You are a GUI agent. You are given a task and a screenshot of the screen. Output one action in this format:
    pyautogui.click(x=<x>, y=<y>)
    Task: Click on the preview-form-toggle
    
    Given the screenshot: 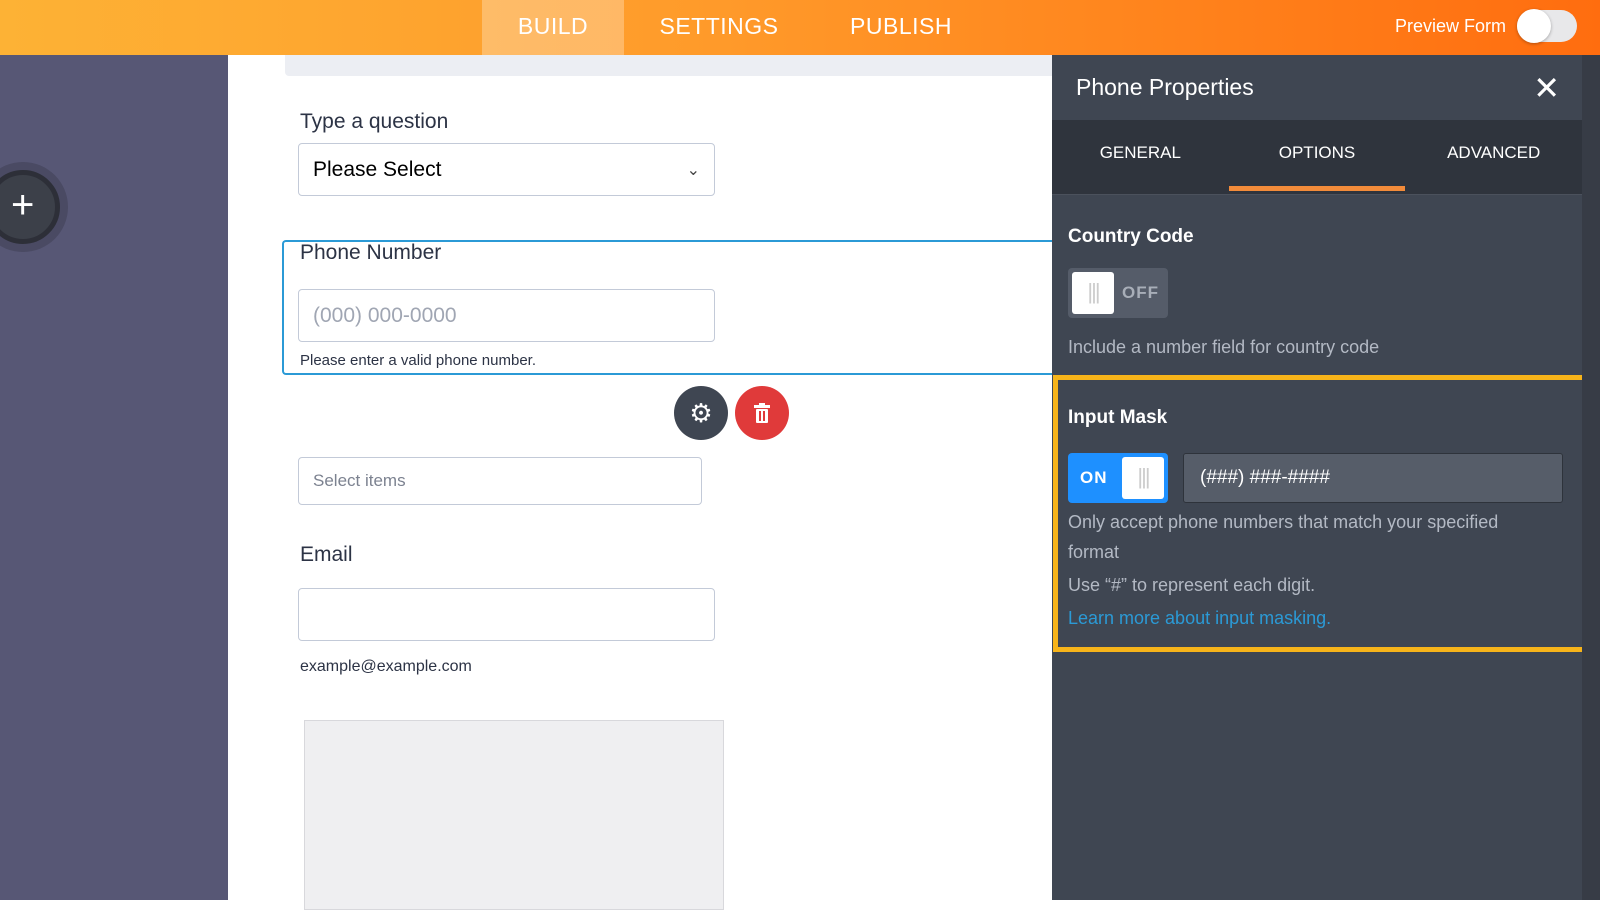 What is the action you would take?
    pyautogui.click(x=1547, y=26)
    